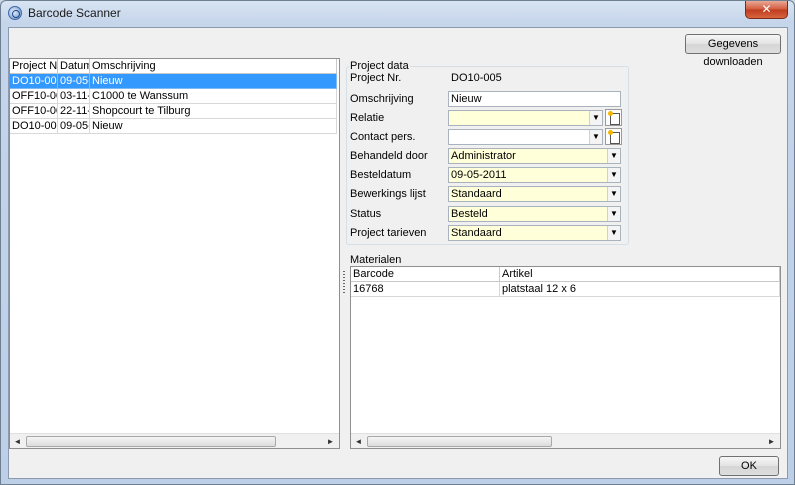  I want to click on label-behandeld-door: Behandeld door, so click(389, 156).